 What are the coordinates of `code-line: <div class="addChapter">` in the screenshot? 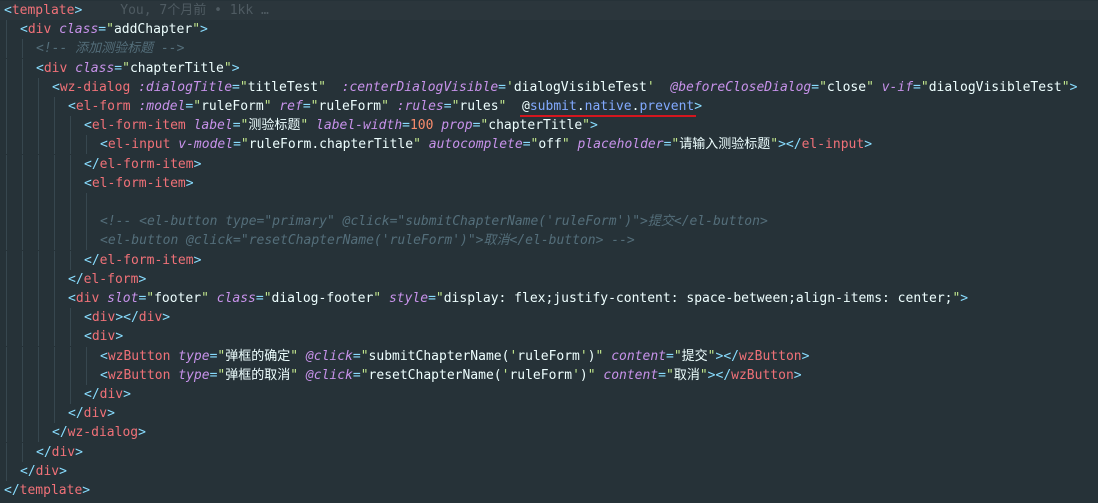 It's located at (549, 30).